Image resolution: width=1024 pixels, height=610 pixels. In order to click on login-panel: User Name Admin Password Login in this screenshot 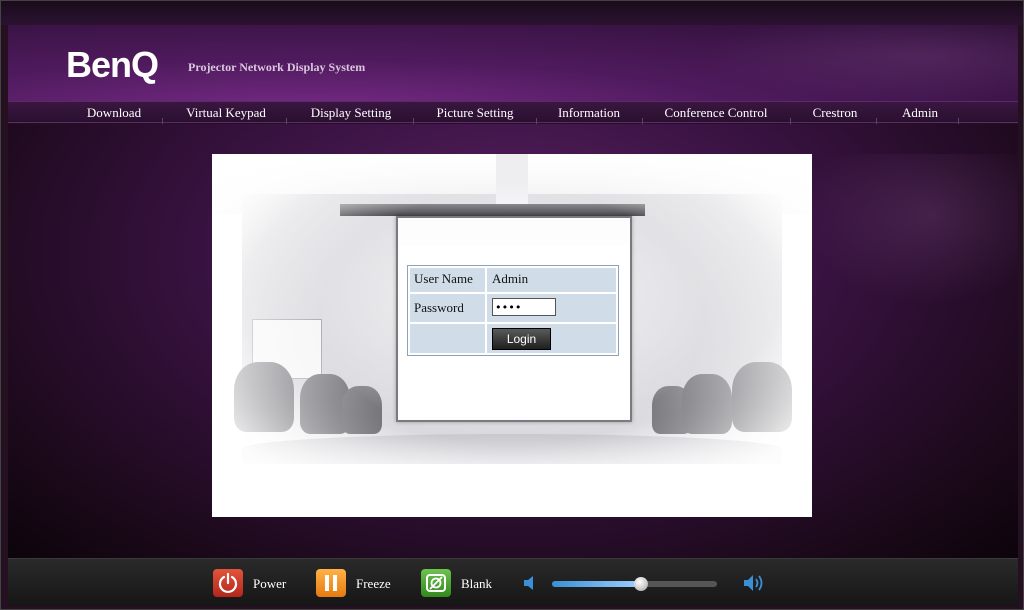, I will do `click(514, 331)`.